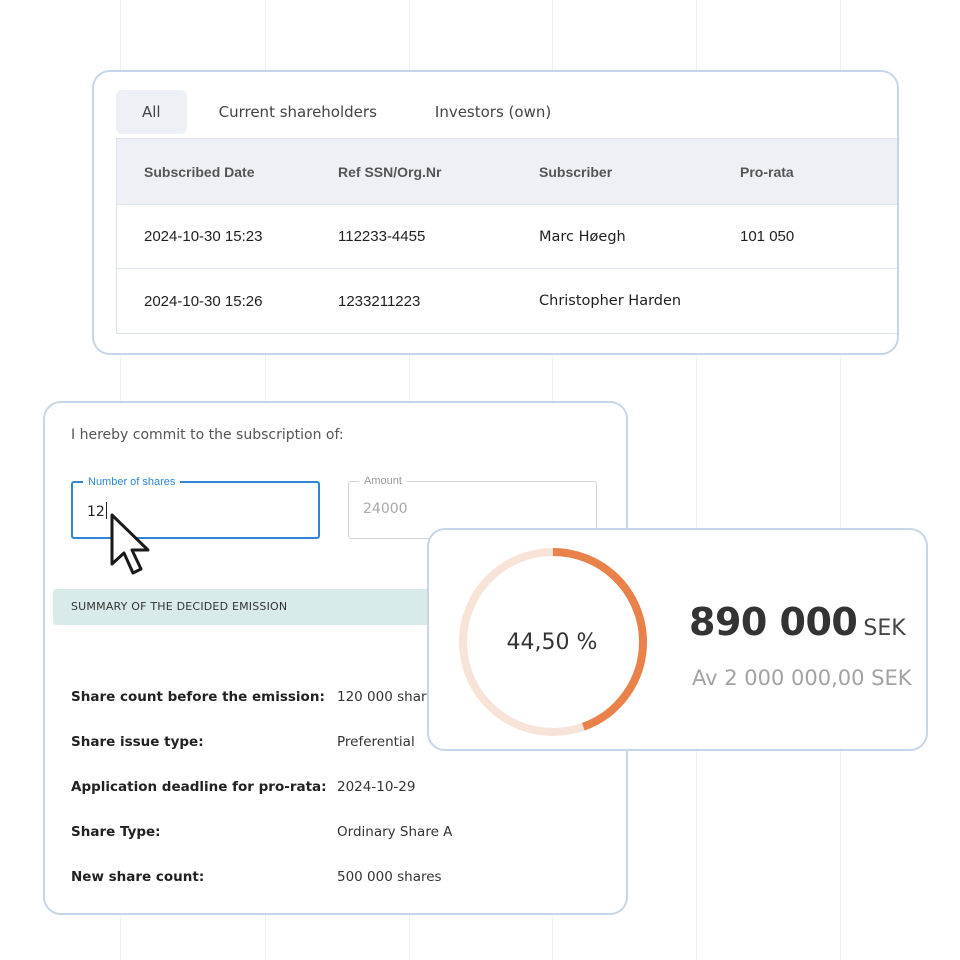 The image size is (960, 960). Describe the element at coordinates (395, 832) in the screenshot. I see `detail-value: Ordinary Share A` at that location.